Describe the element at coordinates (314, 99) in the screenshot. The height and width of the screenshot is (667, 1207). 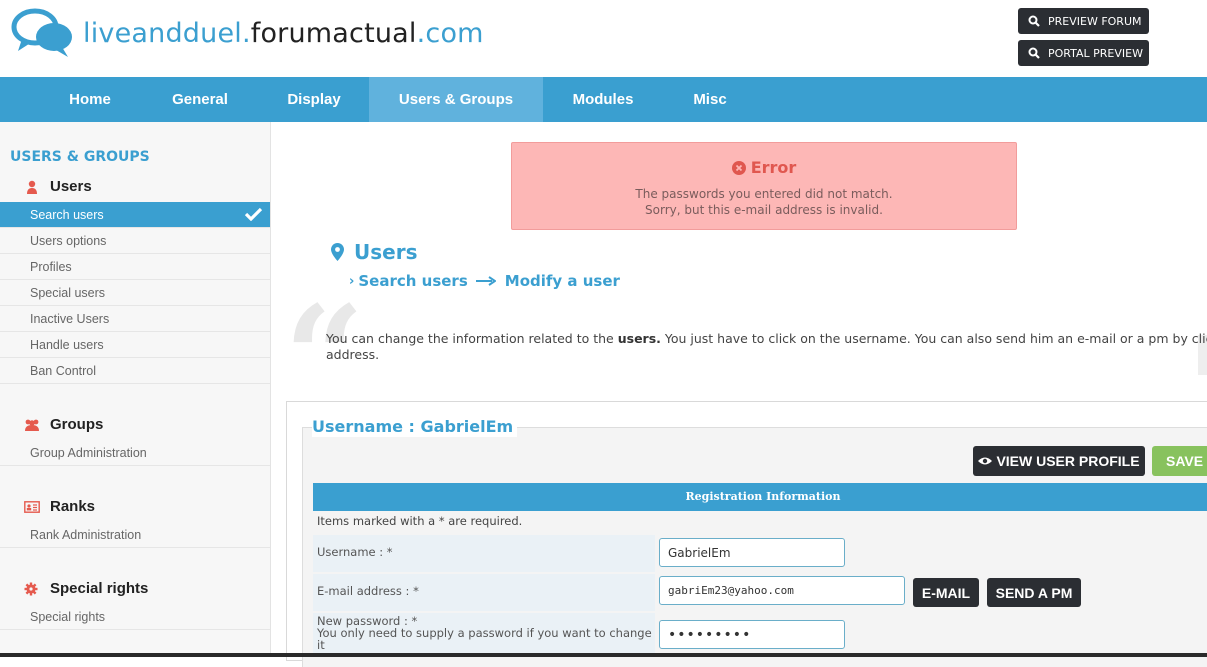
I see `nav-tab-display: Display` at that location.